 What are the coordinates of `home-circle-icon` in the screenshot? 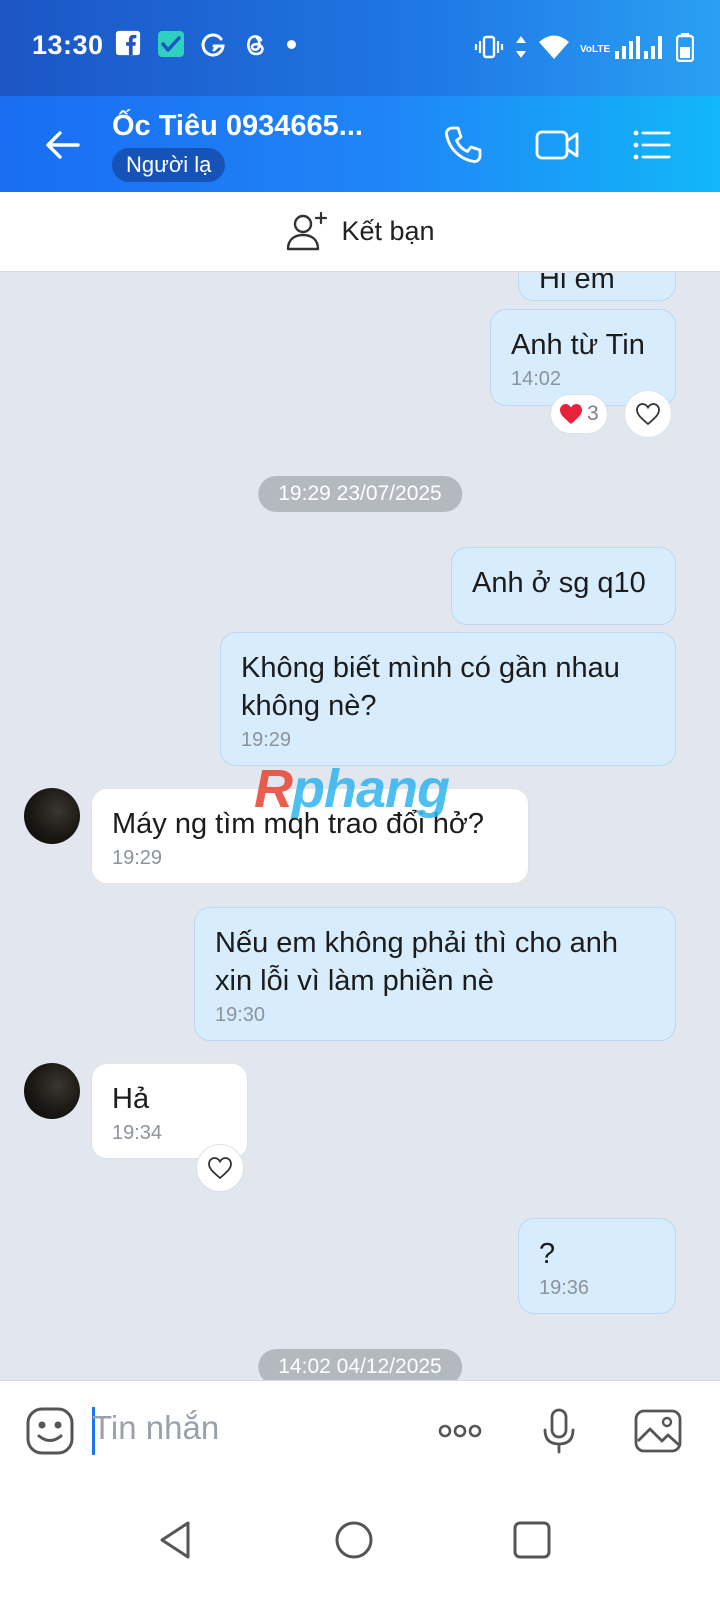 It's located at (354, 1540).